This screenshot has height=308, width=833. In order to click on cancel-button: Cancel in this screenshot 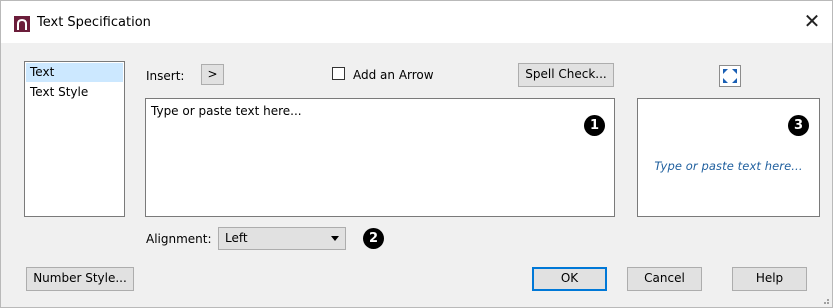, I will do `click(664, 279)`.